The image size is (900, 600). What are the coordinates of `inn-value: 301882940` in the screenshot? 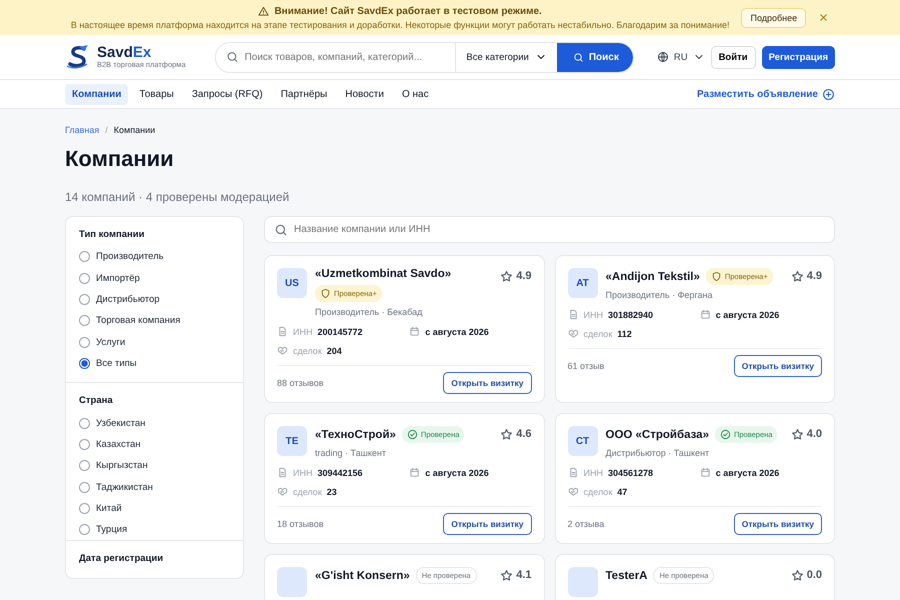 It's located at (631, 315).